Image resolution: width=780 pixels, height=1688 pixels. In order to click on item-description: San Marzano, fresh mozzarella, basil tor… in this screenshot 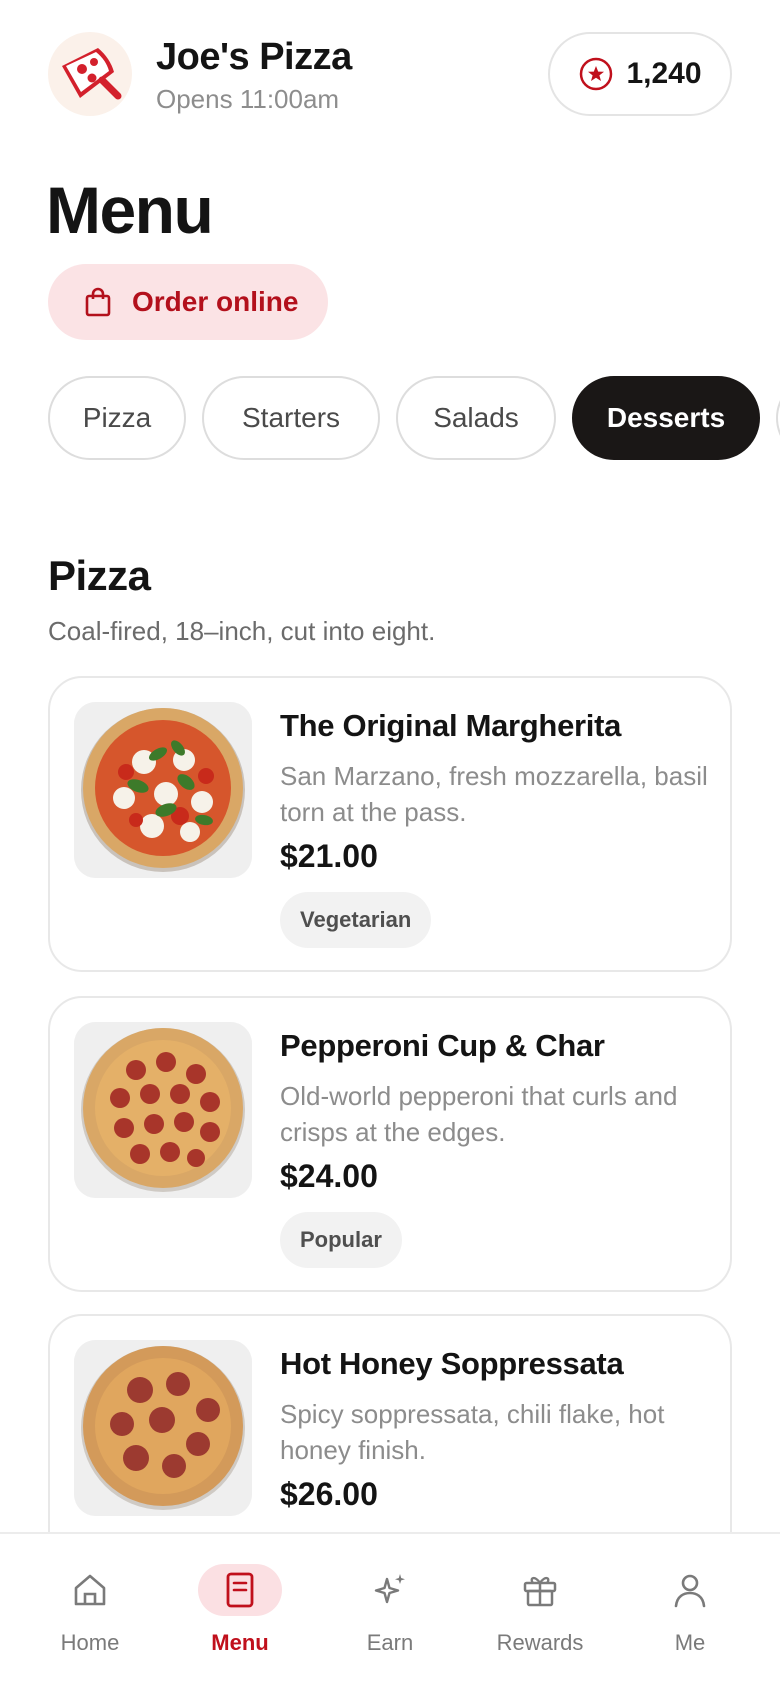, I will do `click(494, 794)`.